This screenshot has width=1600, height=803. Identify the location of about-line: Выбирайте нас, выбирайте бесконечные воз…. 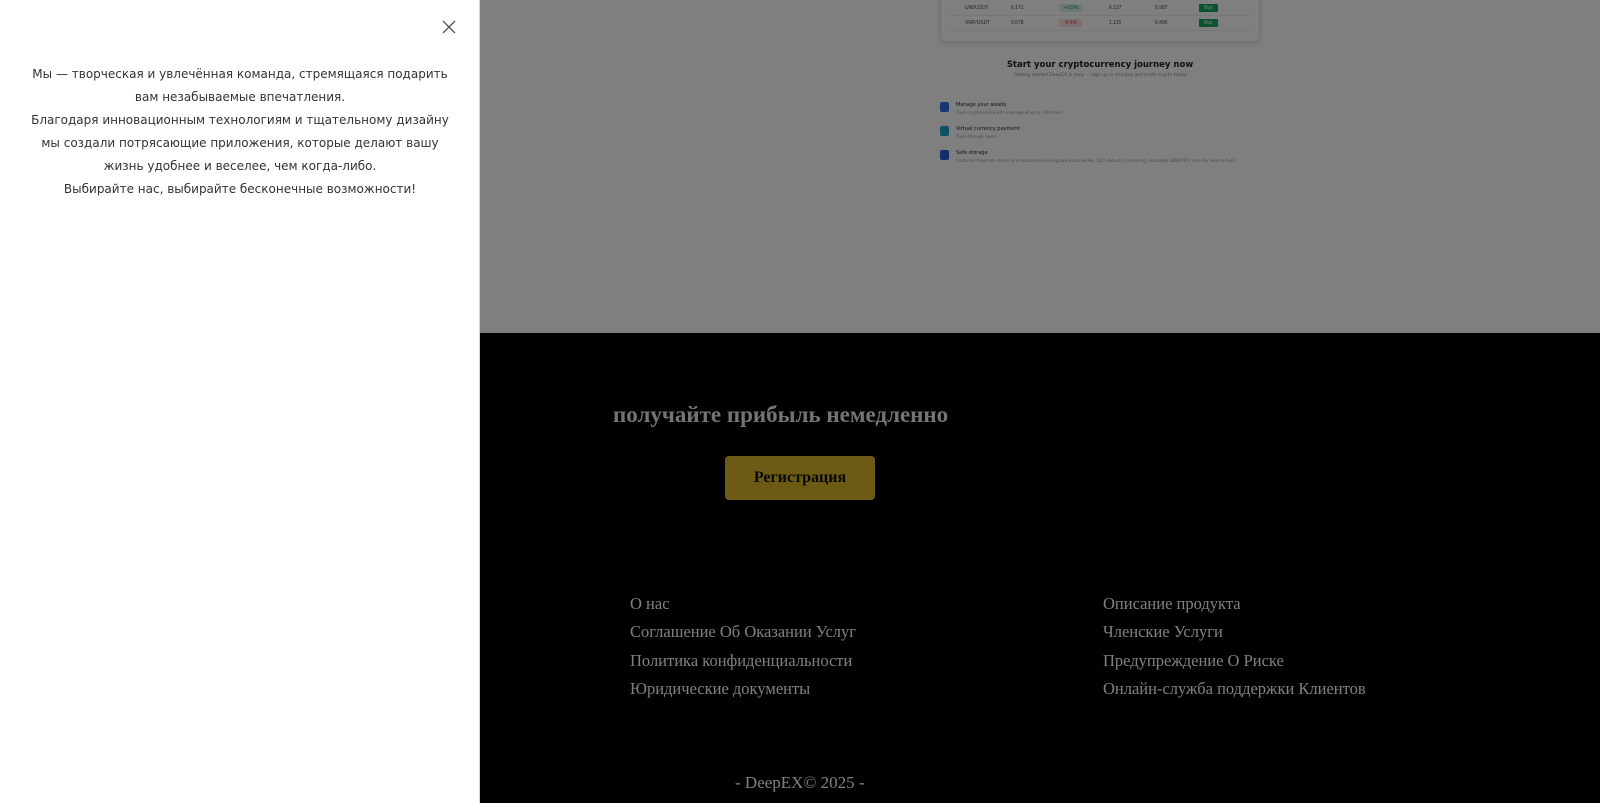
(240, 189).